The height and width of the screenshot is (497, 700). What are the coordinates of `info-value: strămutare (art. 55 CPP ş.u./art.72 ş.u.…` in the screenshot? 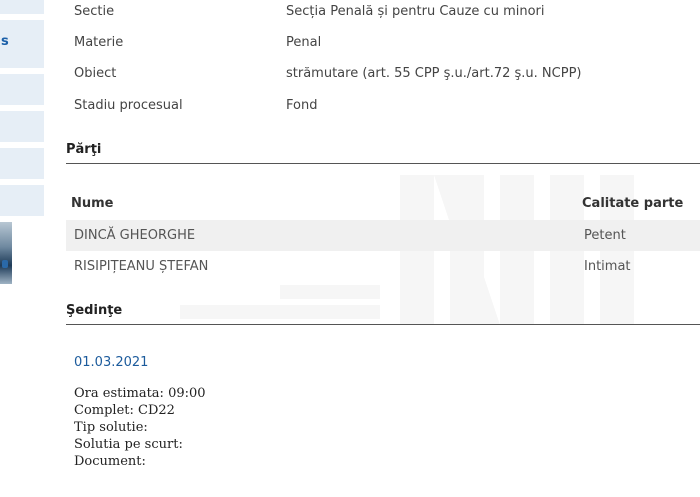 It's located at (434, 73).